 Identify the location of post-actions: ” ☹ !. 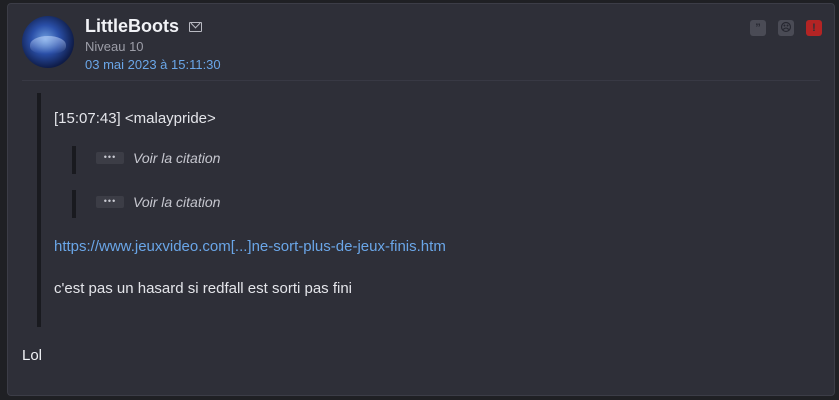
(786, 28).